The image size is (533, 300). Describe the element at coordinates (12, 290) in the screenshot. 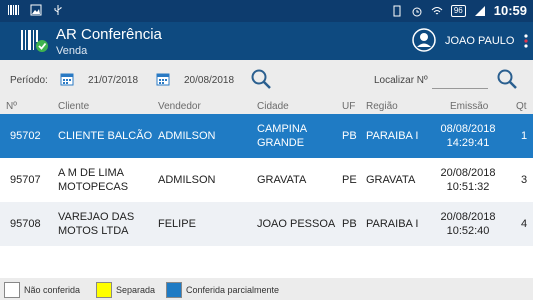

I see `legend-swatch-nao-conferida` at that location.